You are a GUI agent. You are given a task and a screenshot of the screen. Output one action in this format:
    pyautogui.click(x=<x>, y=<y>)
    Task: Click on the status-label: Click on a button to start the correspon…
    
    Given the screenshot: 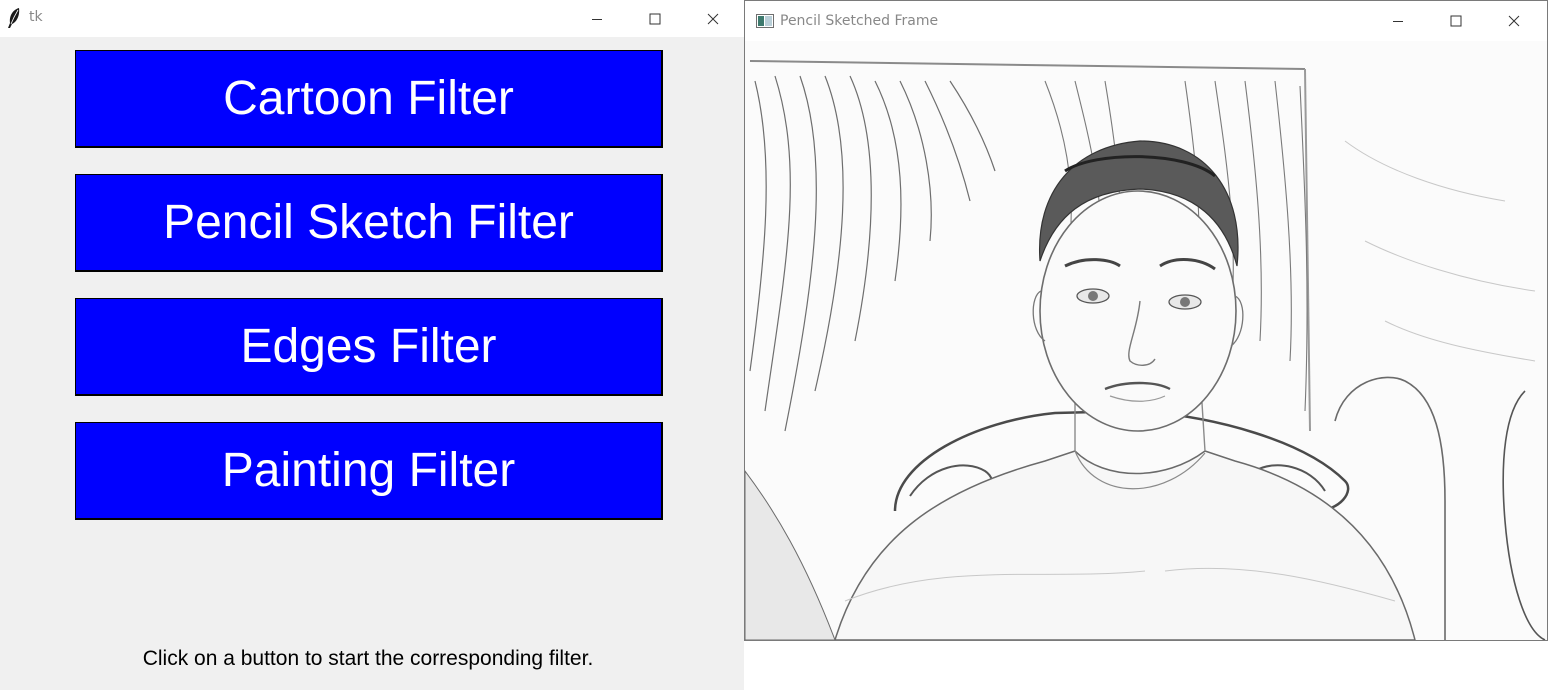 What is the action you would take?
    pyautogui.click(x=368, y=658)
    